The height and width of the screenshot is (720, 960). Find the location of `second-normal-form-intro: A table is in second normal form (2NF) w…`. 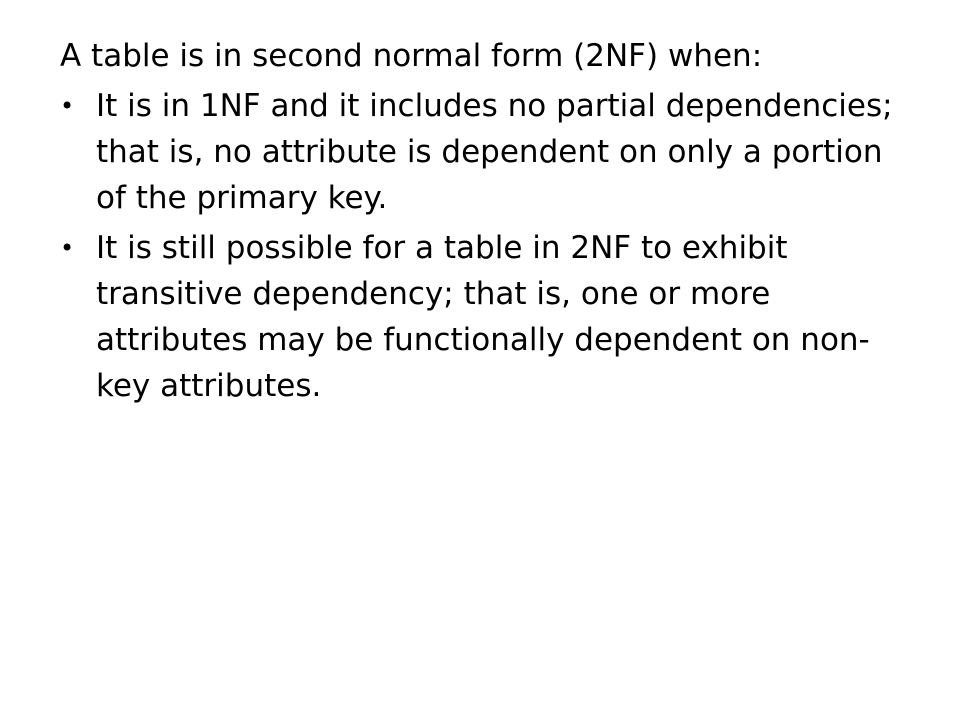

second-normal-form-intro: A table is in second normal form (2NF) w… is located at coordinates (411, 56).